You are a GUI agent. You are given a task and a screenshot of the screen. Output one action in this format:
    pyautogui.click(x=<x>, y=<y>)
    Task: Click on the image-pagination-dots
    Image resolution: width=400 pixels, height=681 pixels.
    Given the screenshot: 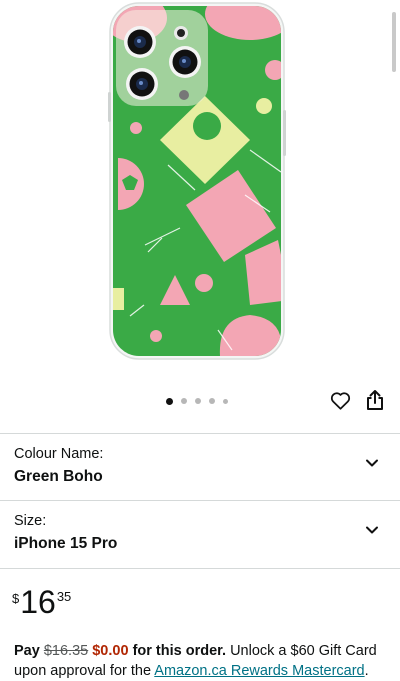 What is the action you would take?
    pyautogui.click(x=201, y=401)
    